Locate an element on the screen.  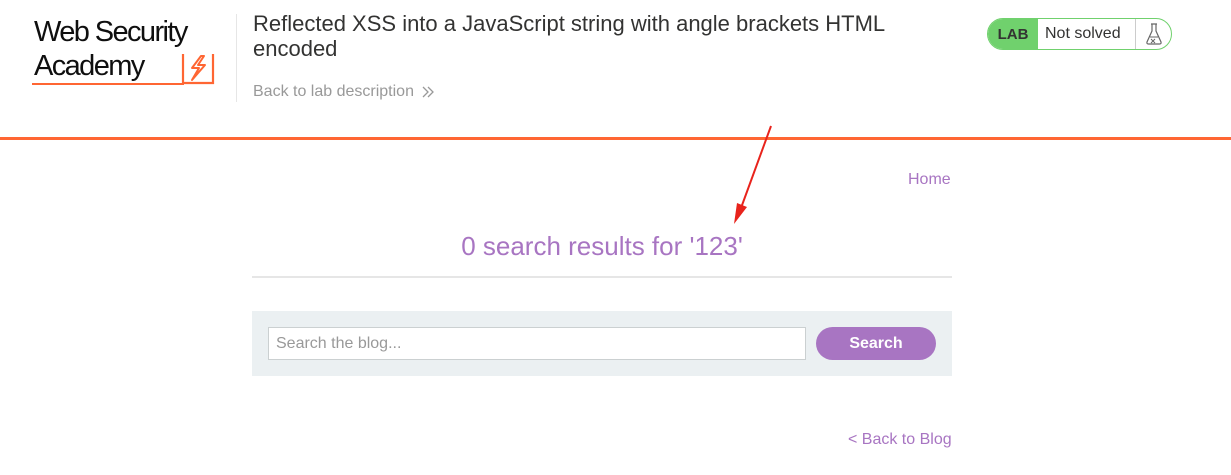
blog-search-panel: Search is located at coordinates (602, 343).